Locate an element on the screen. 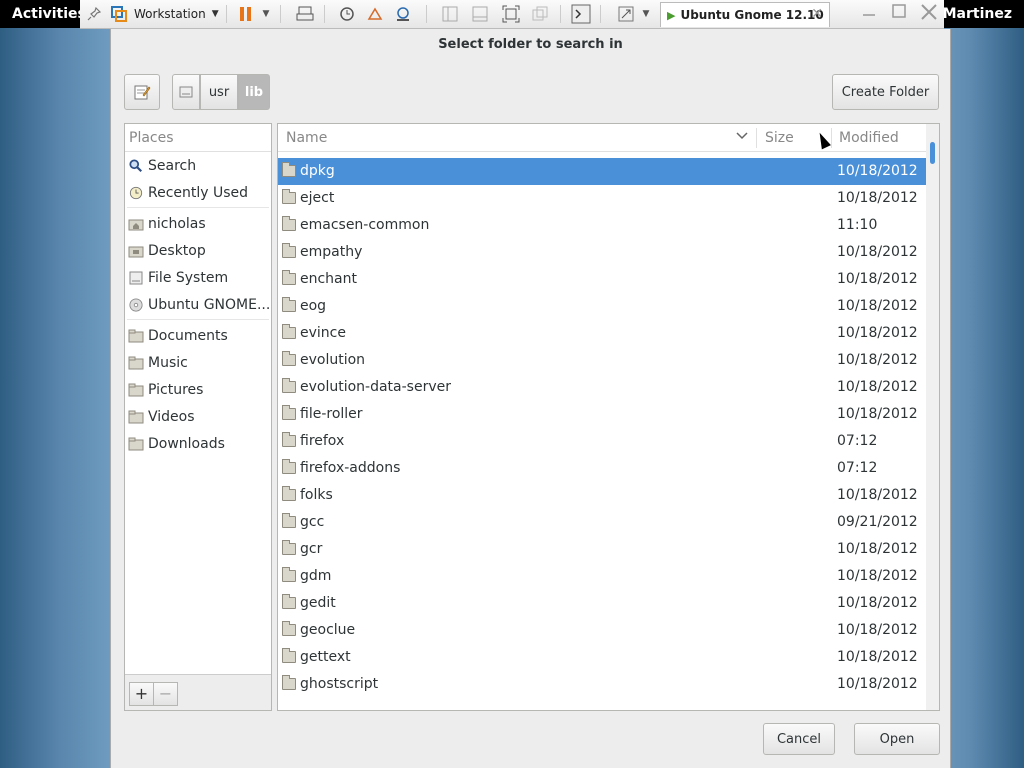 The height and width of the screenshot is (768, 1024). pin-icon is located at coordinates (94, 14).